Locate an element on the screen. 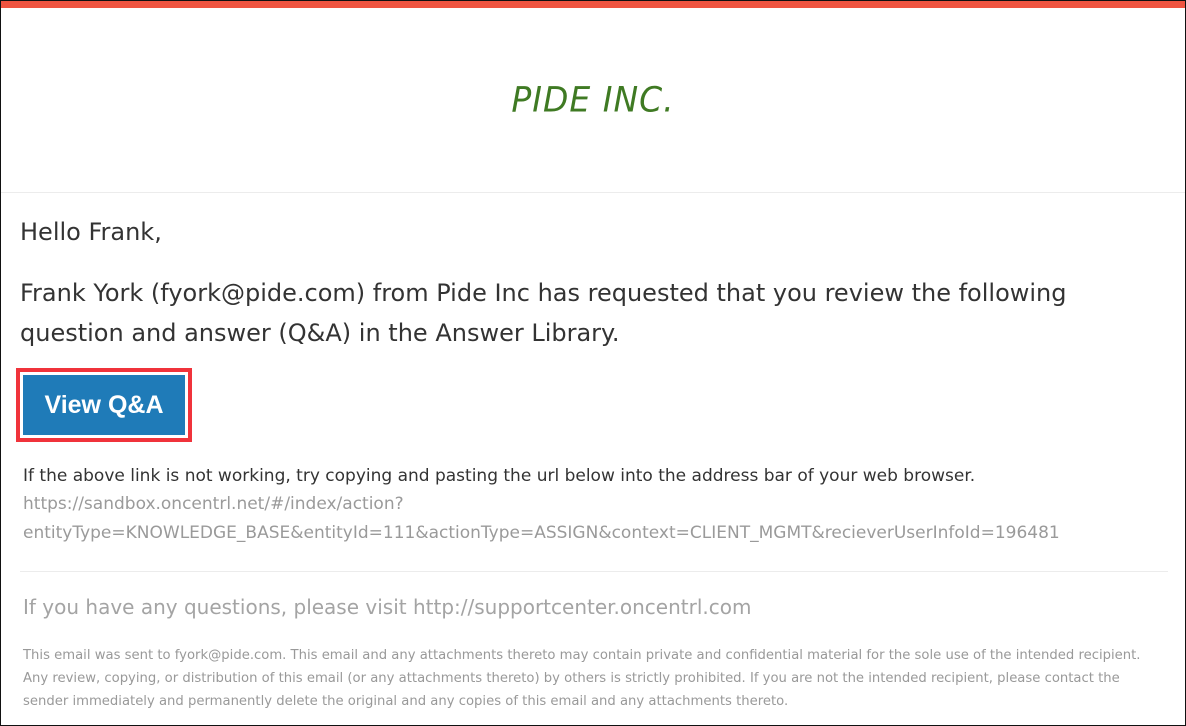  company-logo: PIDE INC. is located at coordinates (593, 99).